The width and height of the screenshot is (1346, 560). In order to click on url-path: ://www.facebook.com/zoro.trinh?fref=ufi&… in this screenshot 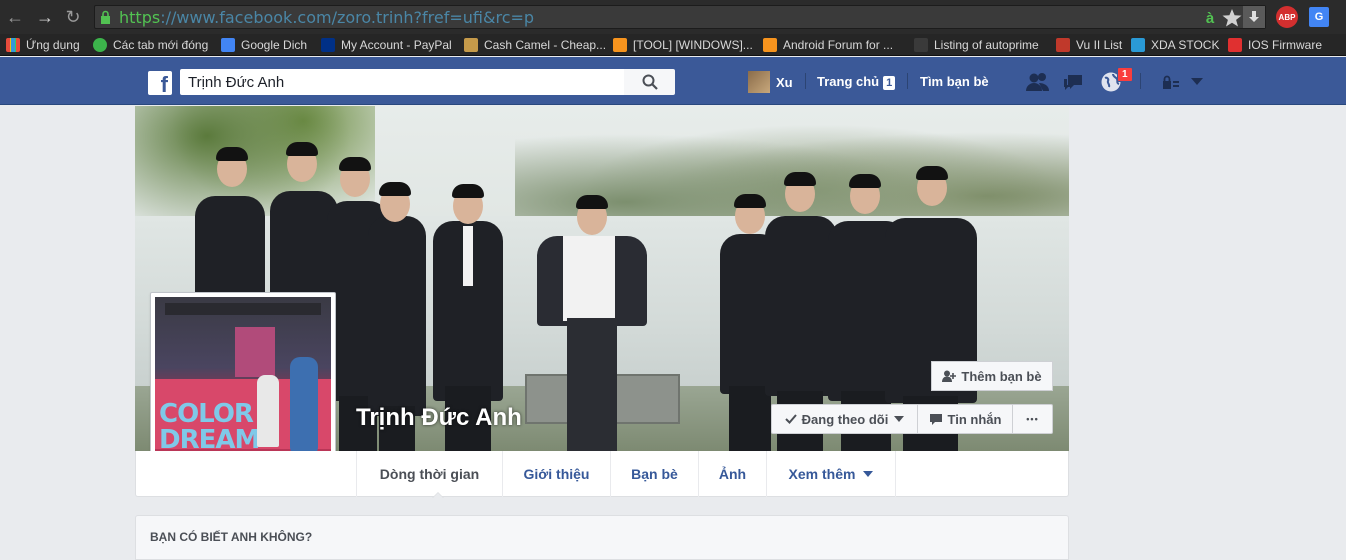, I will do `click(347, 17)`.